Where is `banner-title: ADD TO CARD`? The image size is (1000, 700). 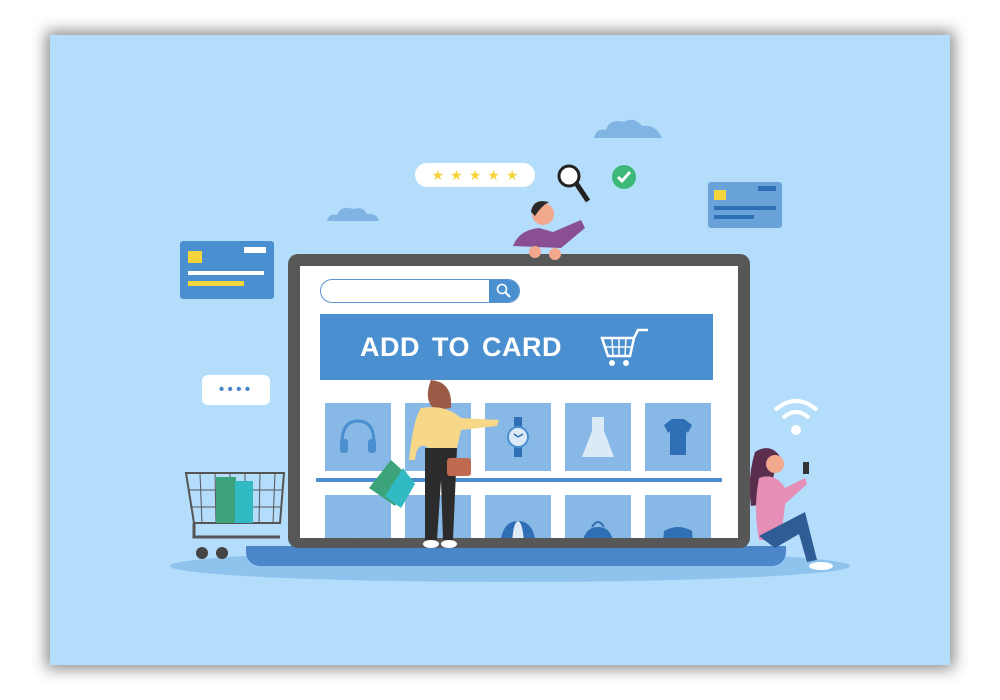 banner-title: ADD TO CARD is located at coordinates (461, 346).